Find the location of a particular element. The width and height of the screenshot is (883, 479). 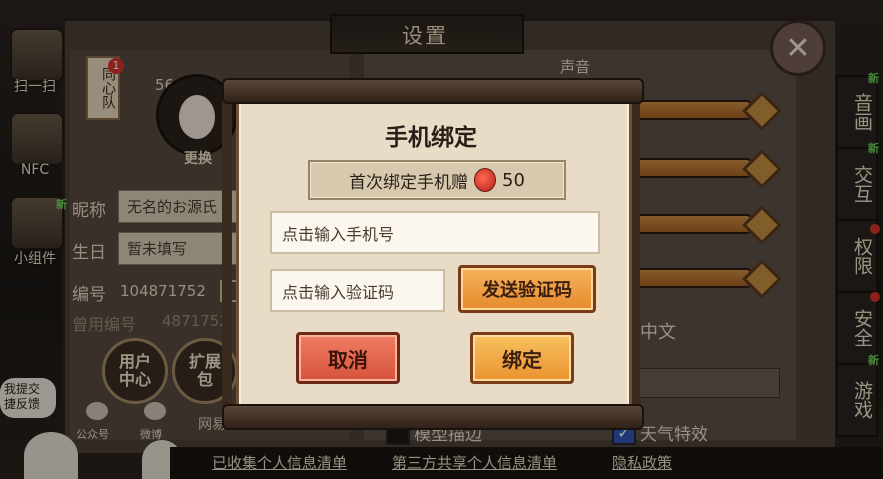

verification-code-input: 点击输入验证码 is located at coordinates (357, 290).